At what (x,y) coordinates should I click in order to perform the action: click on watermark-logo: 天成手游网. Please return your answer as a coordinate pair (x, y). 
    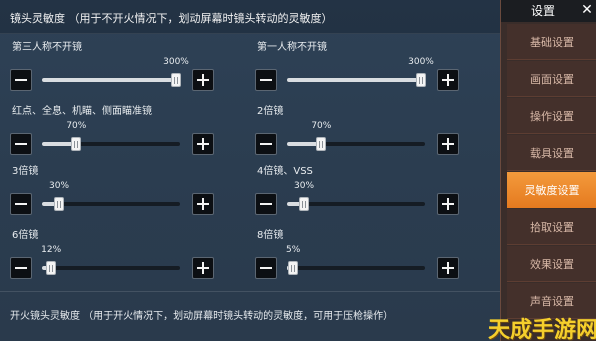
    Looking at the image, I should click on (542, 329).